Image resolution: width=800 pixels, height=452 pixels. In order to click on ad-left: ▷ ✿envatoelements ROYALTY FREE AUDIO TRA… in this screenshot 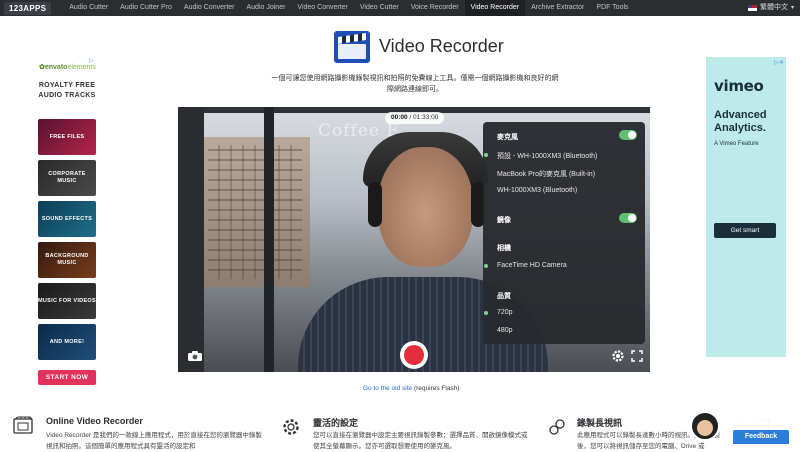, I will do `click(67, 222)`.